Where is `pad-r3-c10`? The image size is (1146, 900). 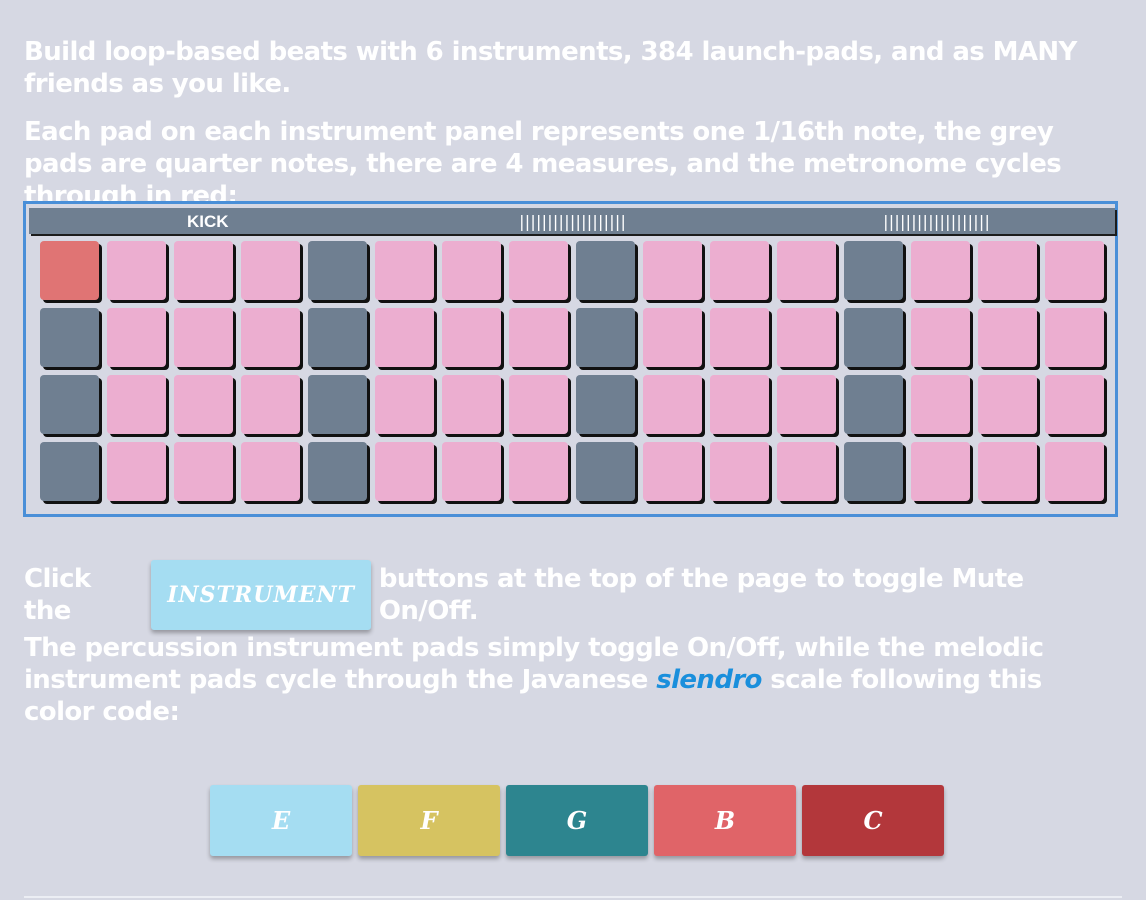
pad-r3-c10 is located at coordinates (672, 404).